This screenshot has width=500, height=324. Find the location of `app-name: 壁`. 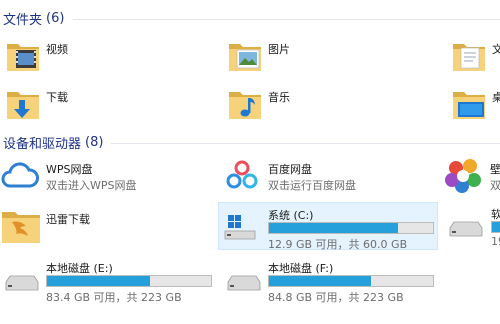

app-name: 壁 is located at coordinates (495, 169).